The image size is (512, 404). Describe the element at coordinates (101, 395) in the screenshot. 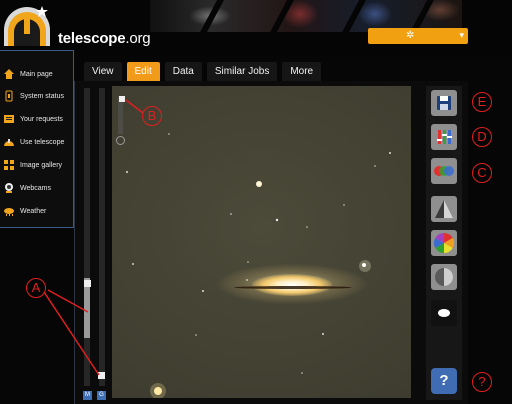

I see `slider-g-button: G` at that location.